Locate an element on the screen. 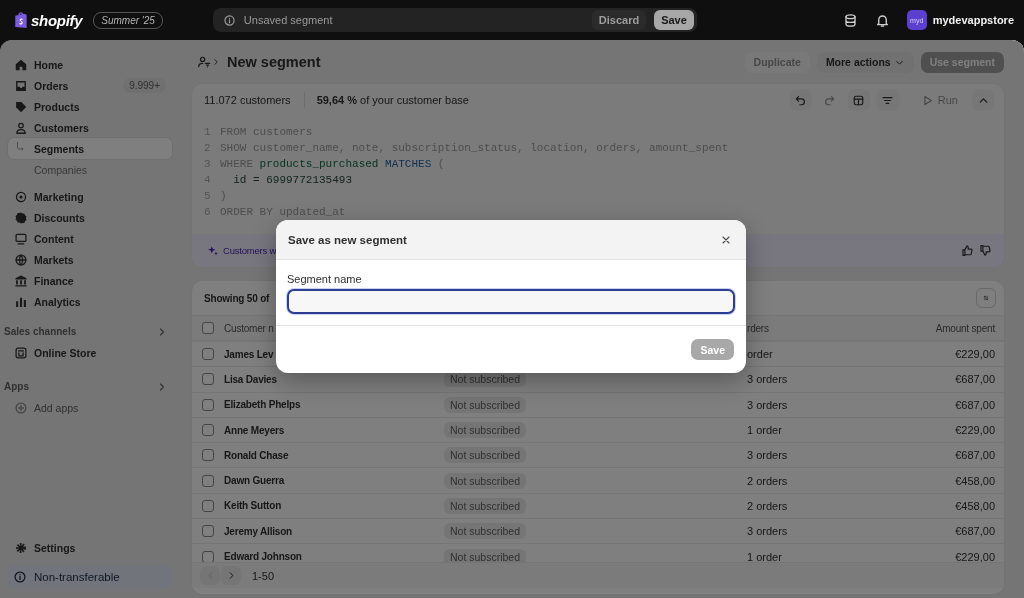 Image resolution: width=1024 pixels, height=598 pixels. edition-badge: Summer '25 is located at coordinates (128, 20).